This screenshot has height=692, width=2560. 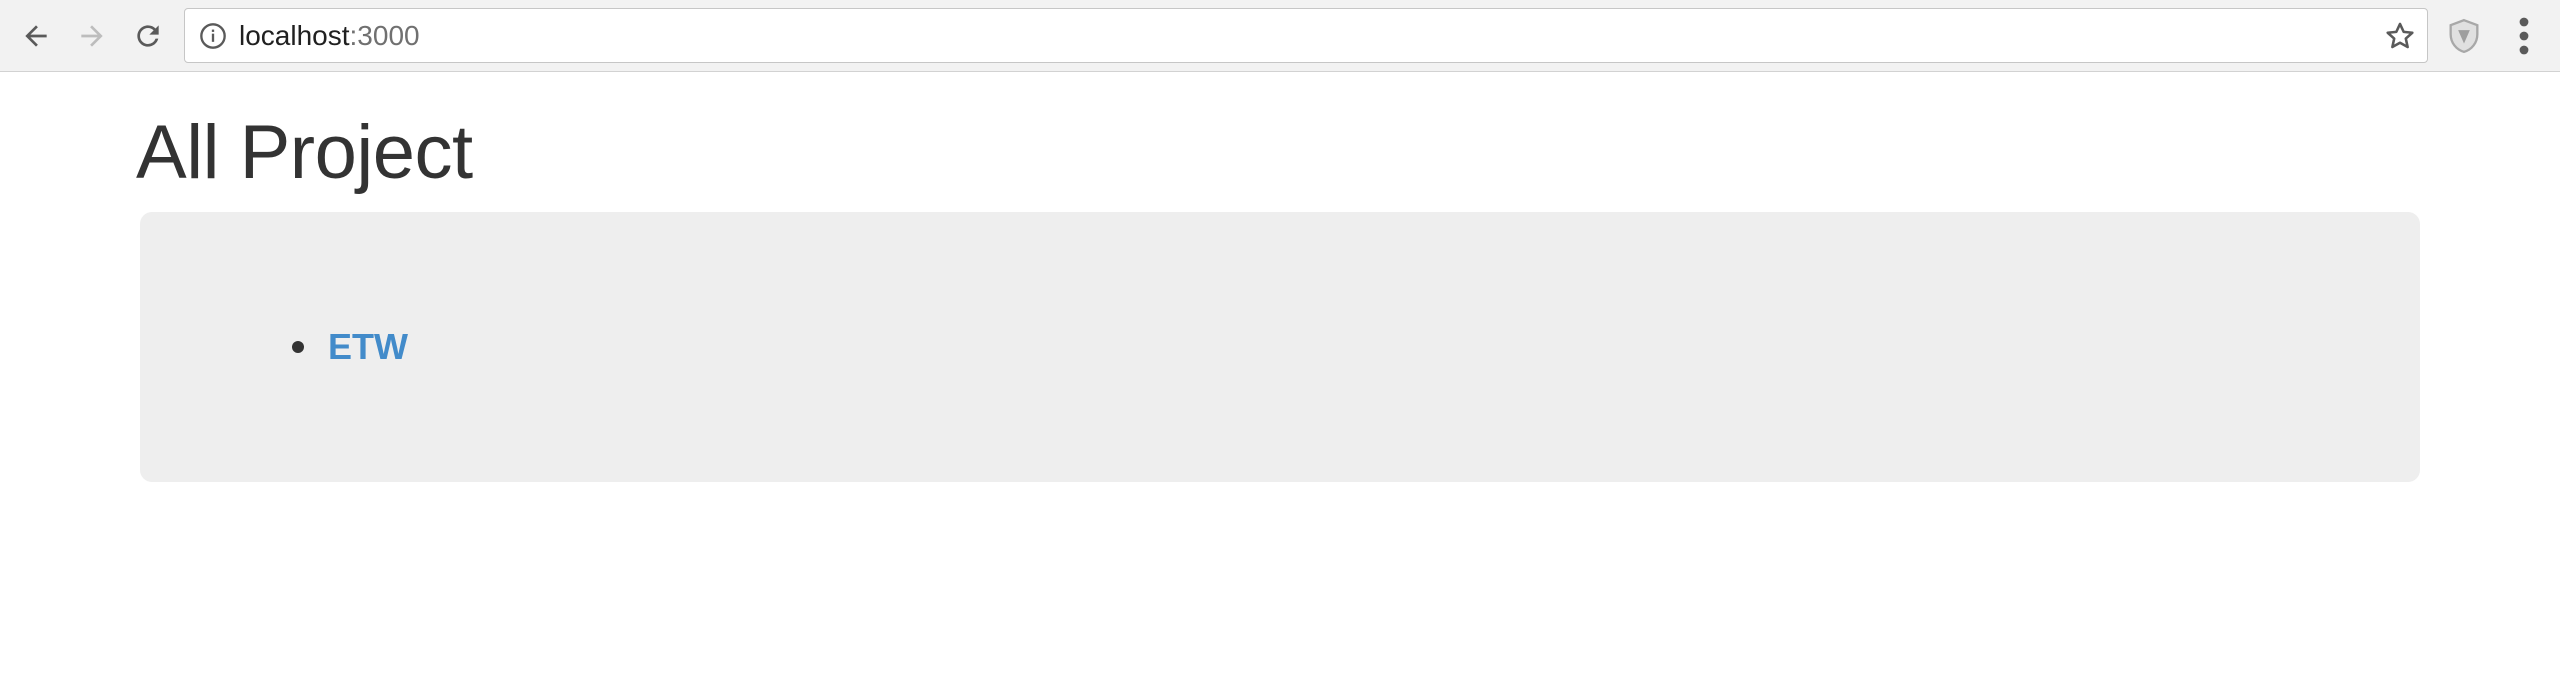 I want to click on arrow-right-icon, so click(x=92, y=36).